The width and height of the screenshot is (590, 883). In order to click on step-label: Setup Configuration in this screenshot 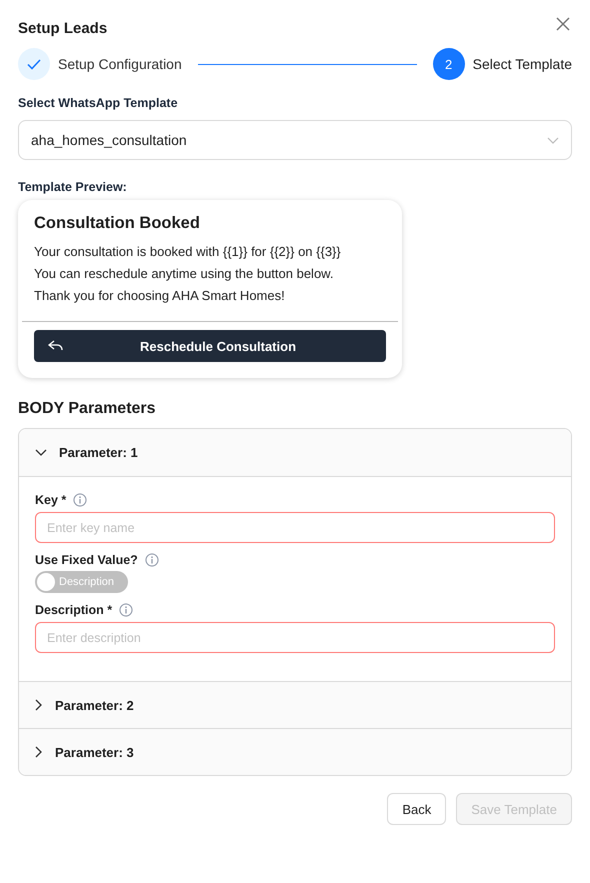, I will do `click(120, 64)`.